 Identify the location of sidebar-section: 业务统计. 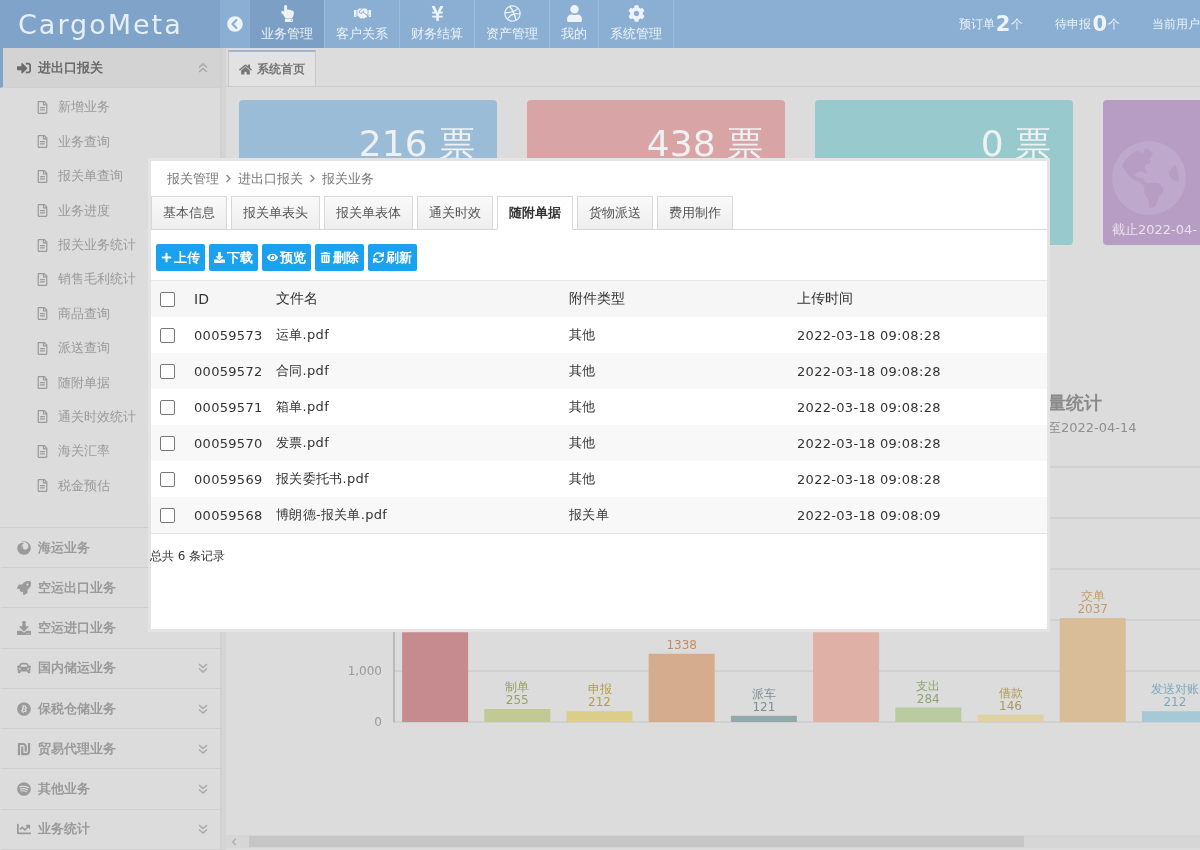
(110, 829).